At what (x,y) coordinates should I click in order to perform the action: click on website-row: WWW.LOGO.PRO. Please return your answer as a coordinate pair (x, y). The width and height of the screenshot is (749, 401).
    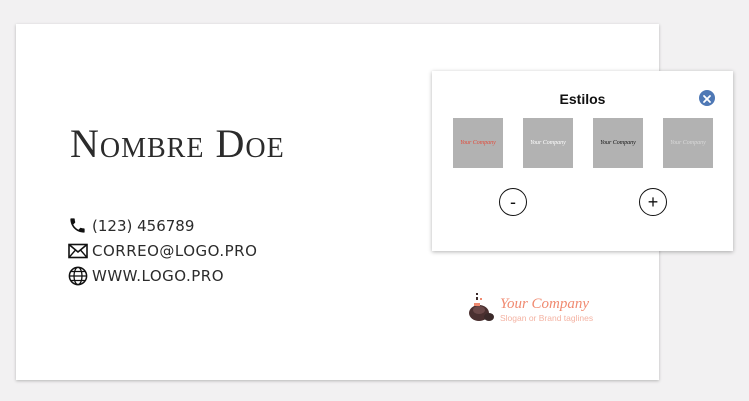
    Looking at the image, I should click on (162, 275).